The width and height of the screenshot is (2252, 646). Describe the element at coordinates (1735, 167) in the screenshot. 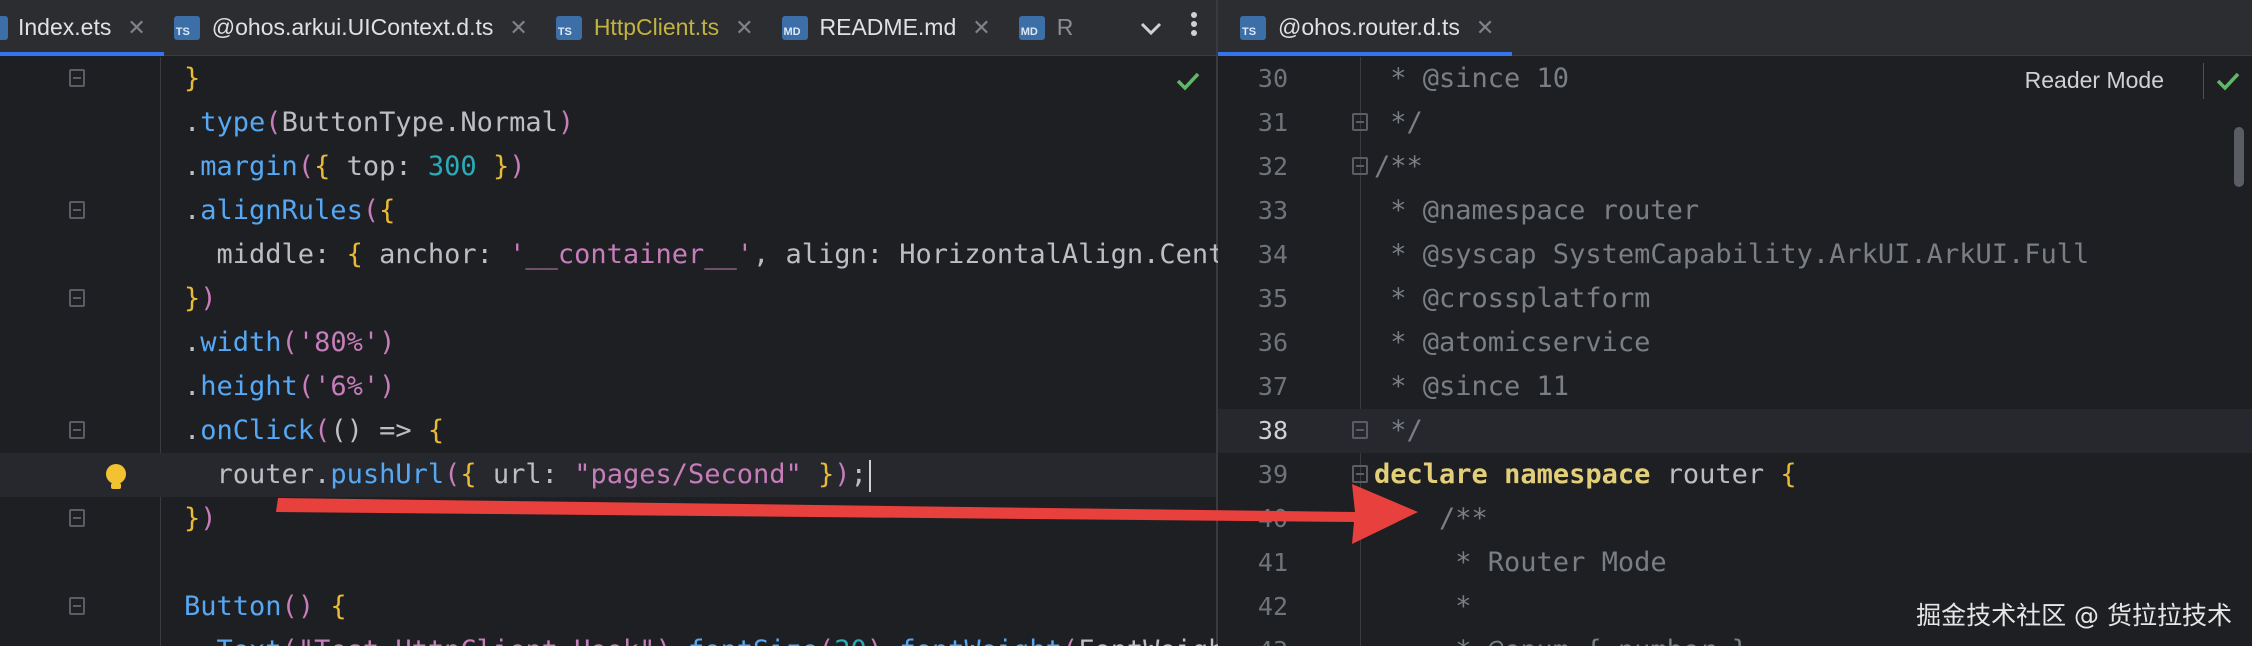

I see `code-line: 32 /**` at that location.